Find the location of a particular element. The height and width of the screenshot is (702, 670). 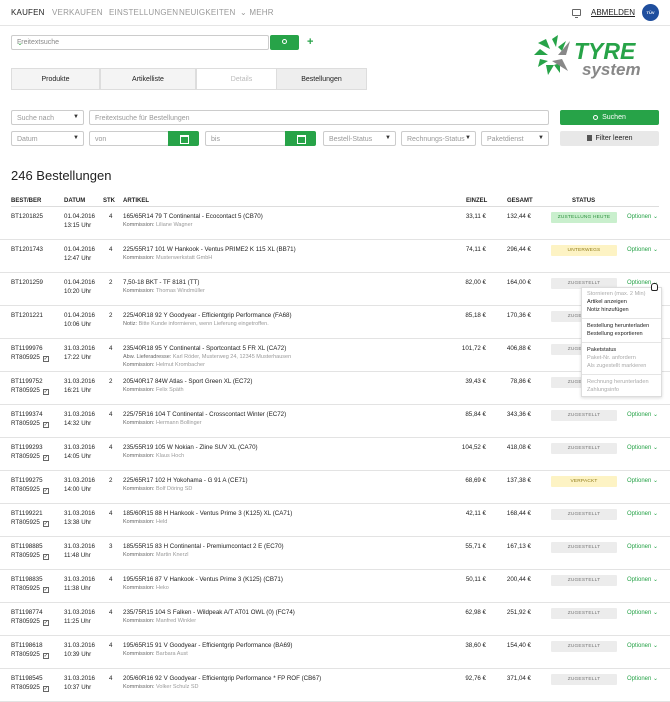

caret-down-icon: ▼ is located at coordinates (76, 117).